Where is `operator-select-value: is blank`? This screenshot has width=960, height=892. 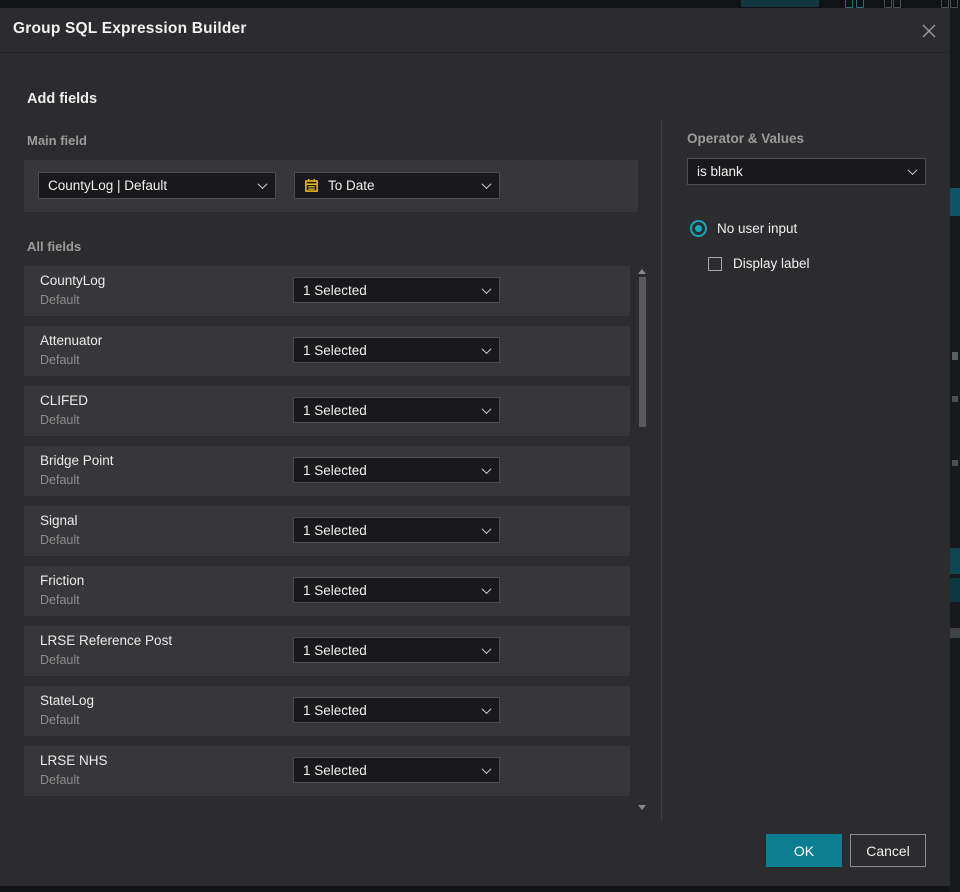 operator-select-value: is blank is located at coordinates (720, 171).